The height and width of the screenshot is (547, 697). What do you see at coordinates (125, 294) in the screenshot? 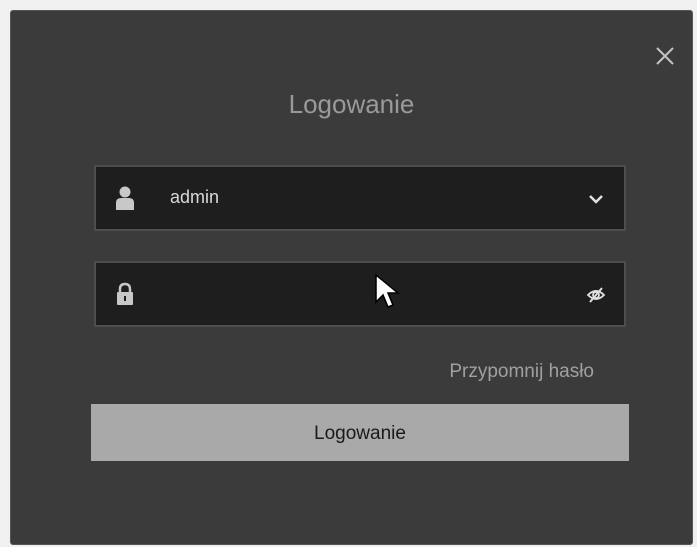
I see `lock-icon` at bounding box center [125, 294].